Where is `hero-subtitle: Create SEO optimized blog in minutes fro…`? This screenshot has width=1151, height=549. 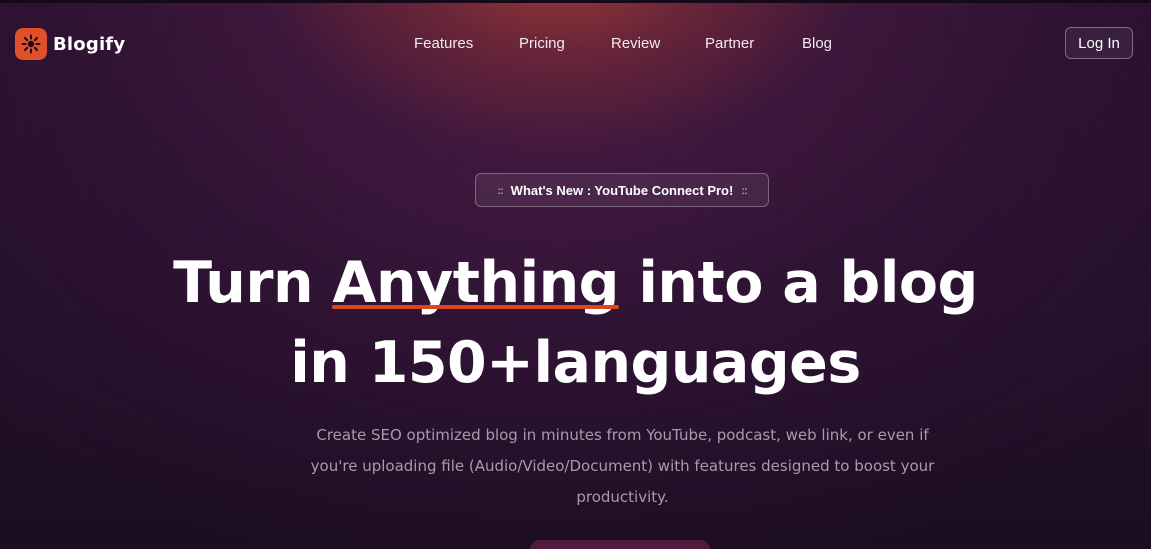 hero-subtitle: Create SEO optimized blog in minutes fro… is located at coordinates (622, 466).